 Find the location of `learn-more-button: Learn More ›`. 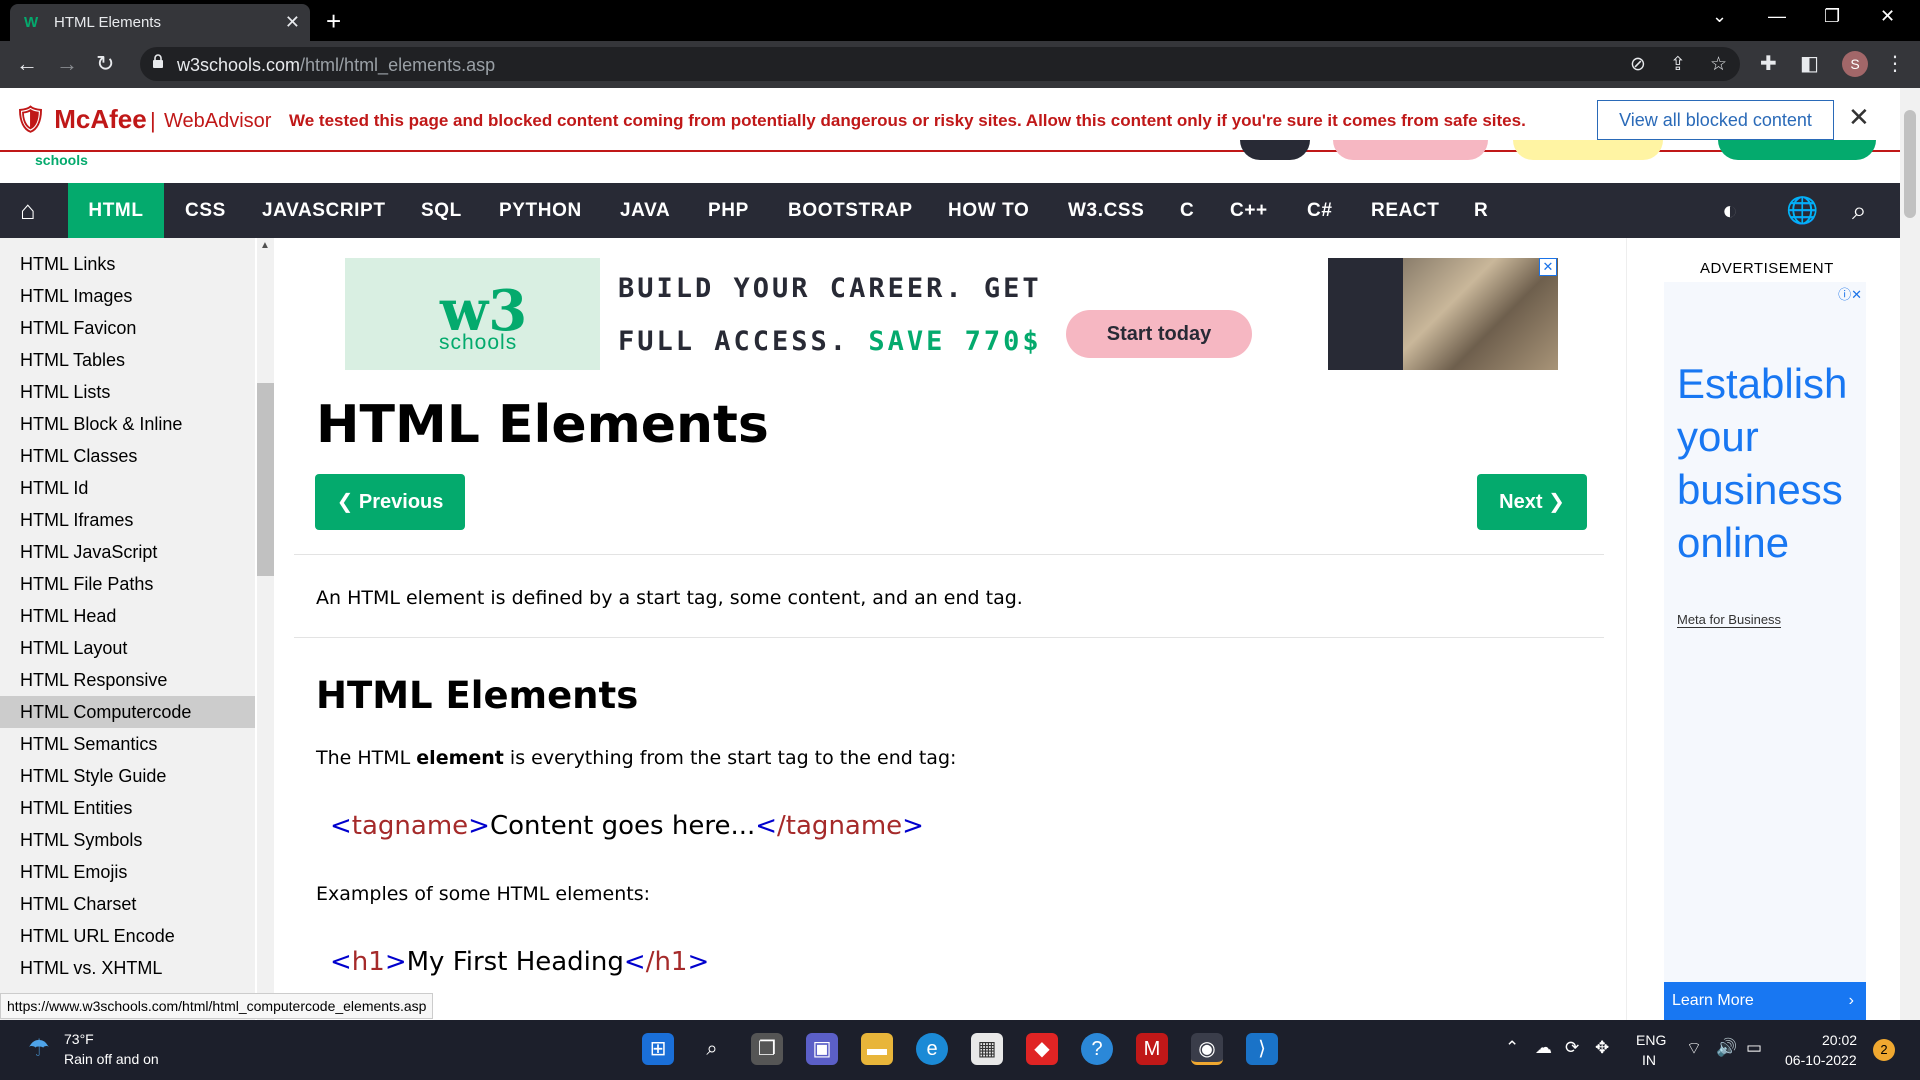

learn-more-button: Learn More › is located at coordinates (1765, 1001).